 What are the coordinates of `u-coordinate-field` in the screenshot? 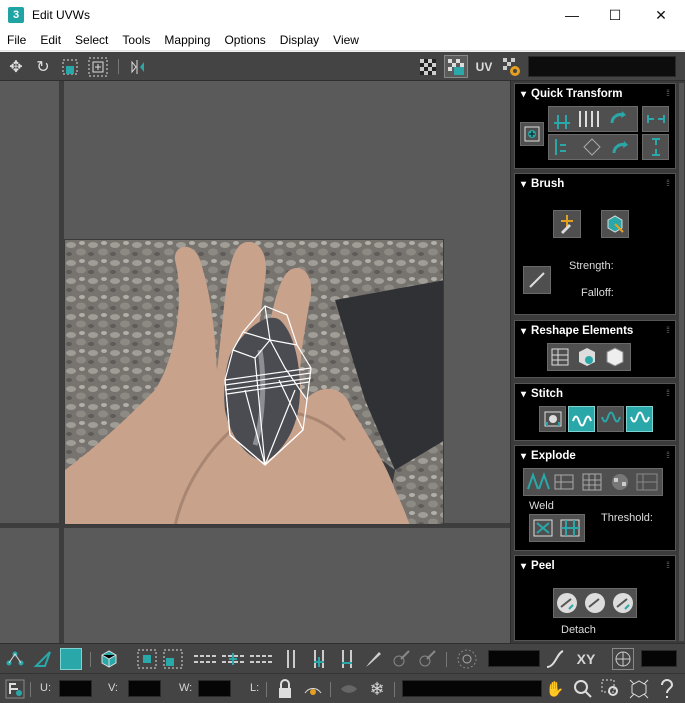 It's located at (75, 688).